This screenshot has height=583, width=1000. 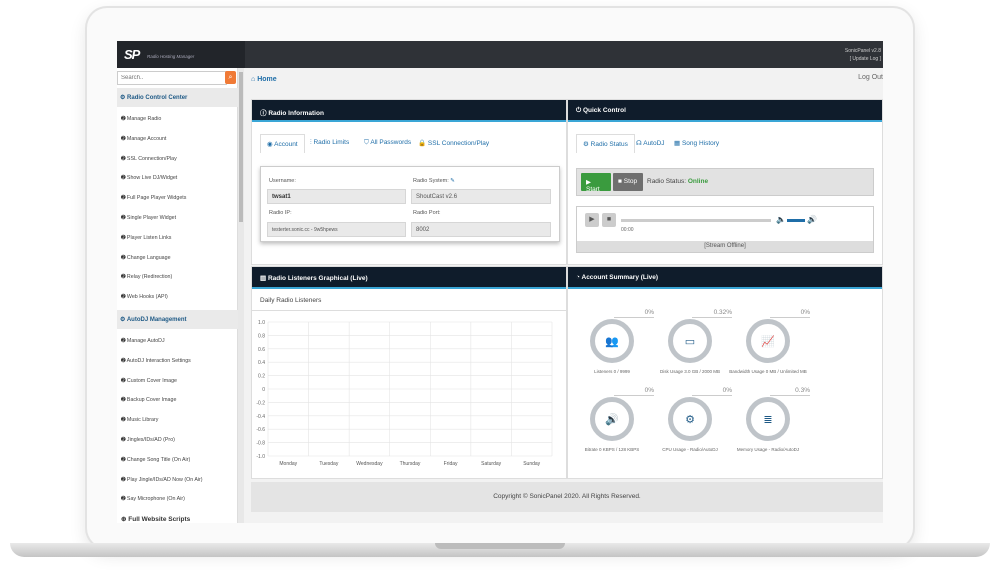 I want to click on panel-header: ▥ Radio Listeners Graphical (Live), so click(x=409, y=278).